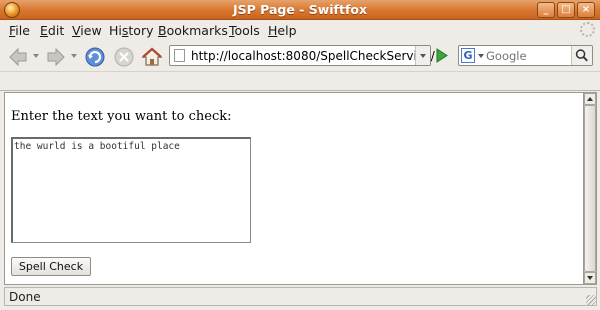 The width and height of the screenshot is (600, 310). What do you see at coordinates (124, 57) in the screenshot?
I see `stop-icon` at bounding box center [124, 57].